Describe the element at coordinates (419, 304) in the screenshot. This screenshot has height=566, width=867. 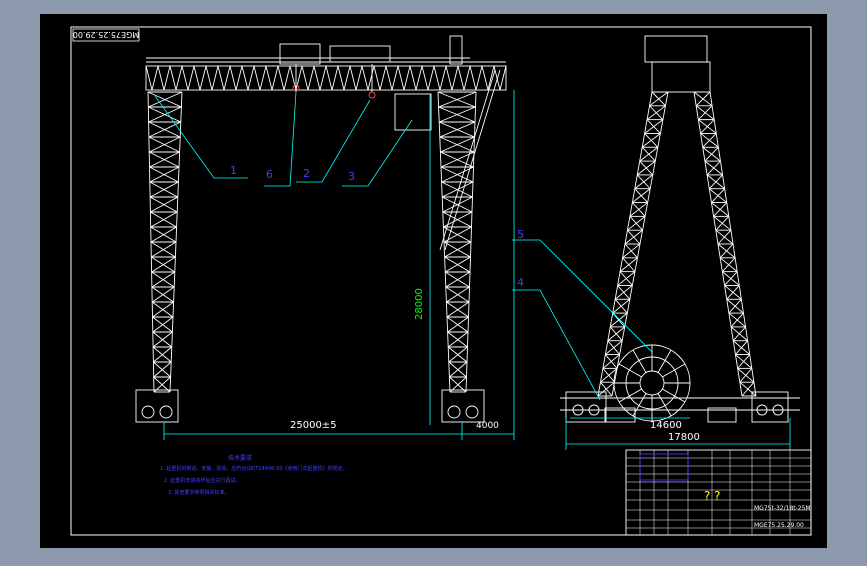
I see `height-dimension: 28000` at that location.